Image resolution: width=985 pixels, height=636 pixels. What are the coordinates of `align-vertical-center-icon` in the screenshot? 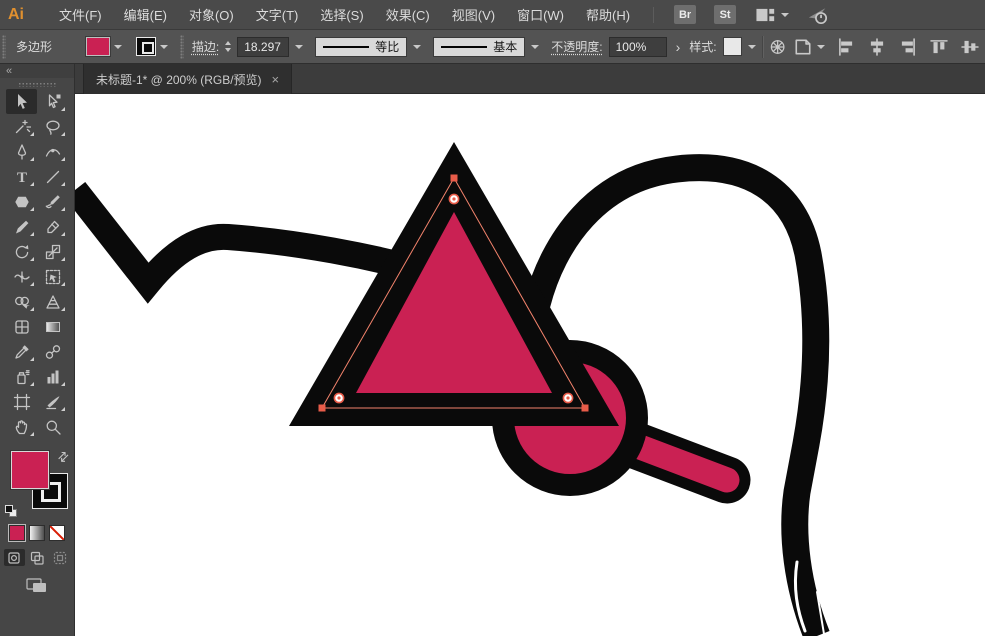 It's located at (970, 47).